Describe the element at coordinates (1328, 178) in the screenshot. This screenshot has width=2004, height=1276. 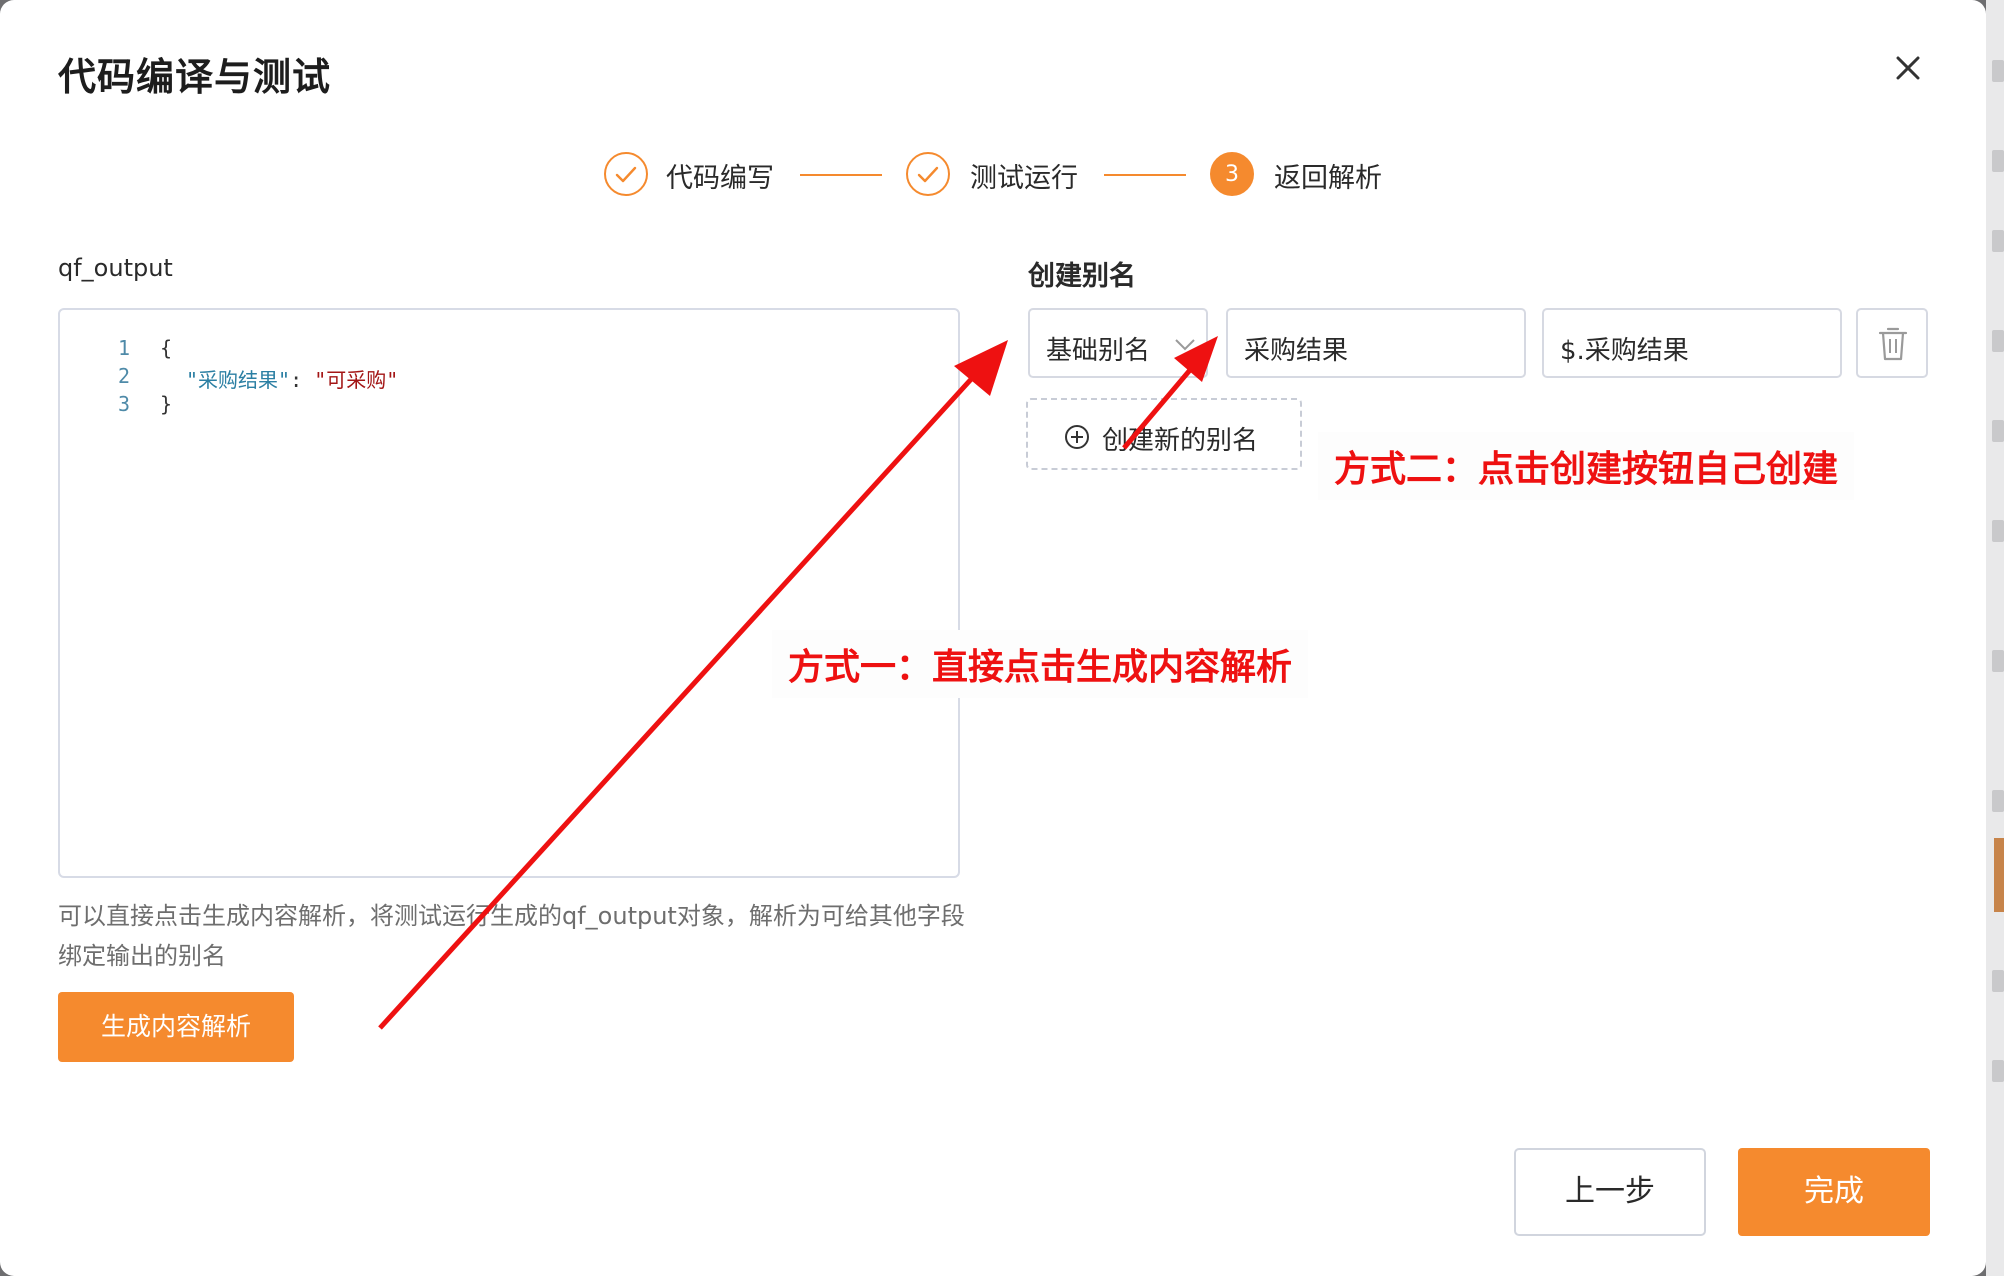
I see `step-3-label: 返回解析` at that location.